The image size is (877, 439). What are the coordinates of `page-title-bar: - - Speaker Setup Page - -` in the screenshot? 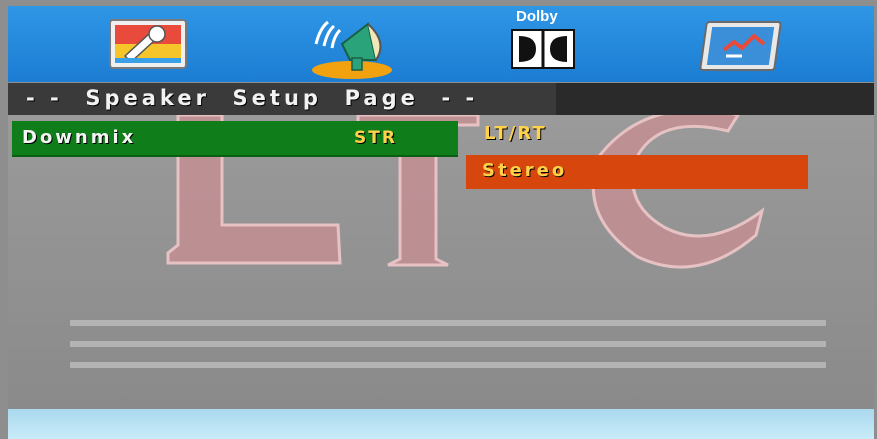 It's located at (441, 99).